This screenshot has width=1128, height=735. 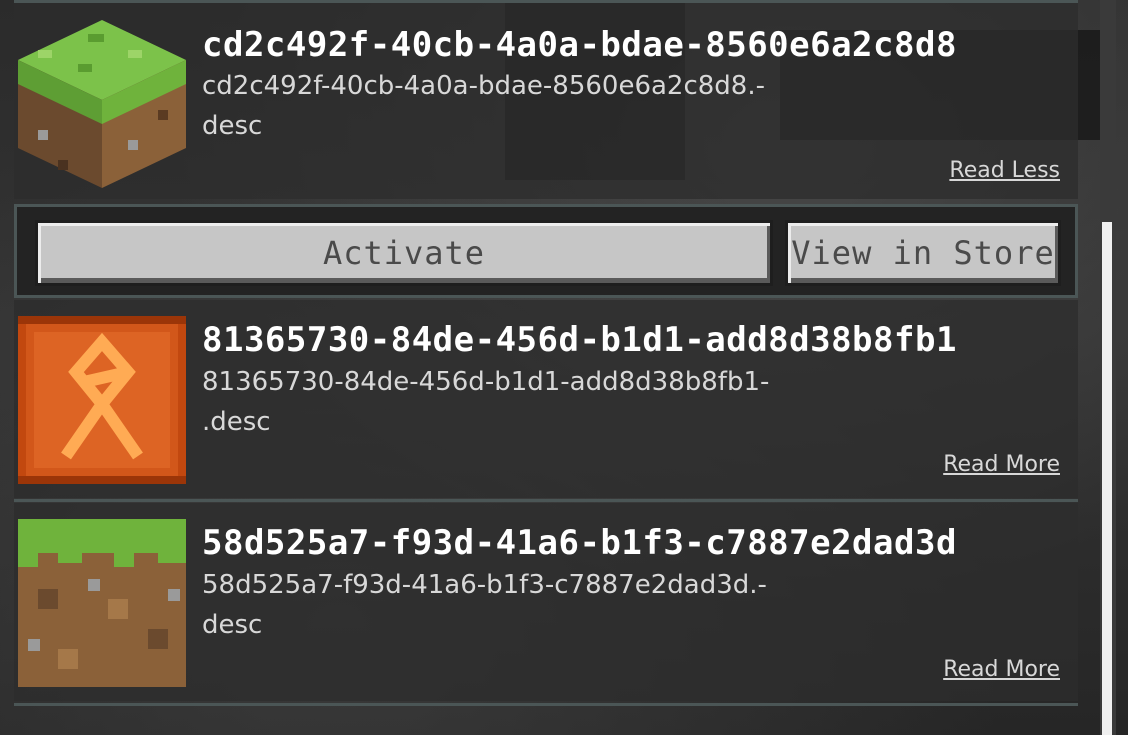 I want to click on scrollbar-thumb, so click(x=1107, y=478).